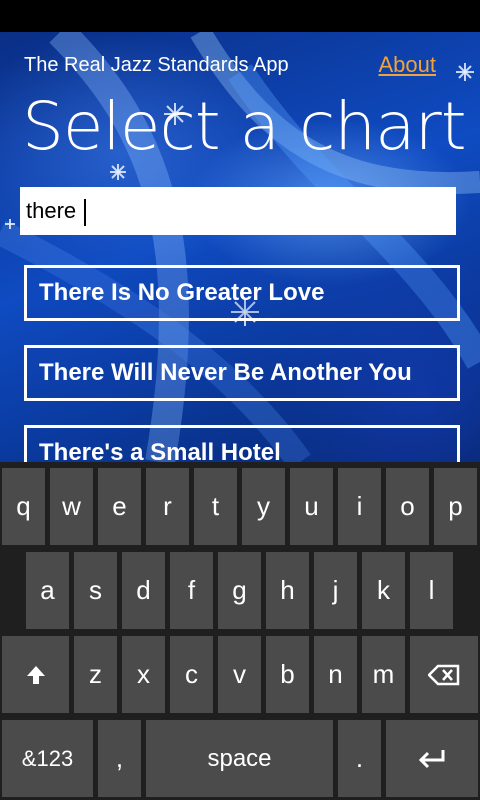  Describe the element at coordinates (311, 506) in the screenshot. I see `key-u: u` at that location.